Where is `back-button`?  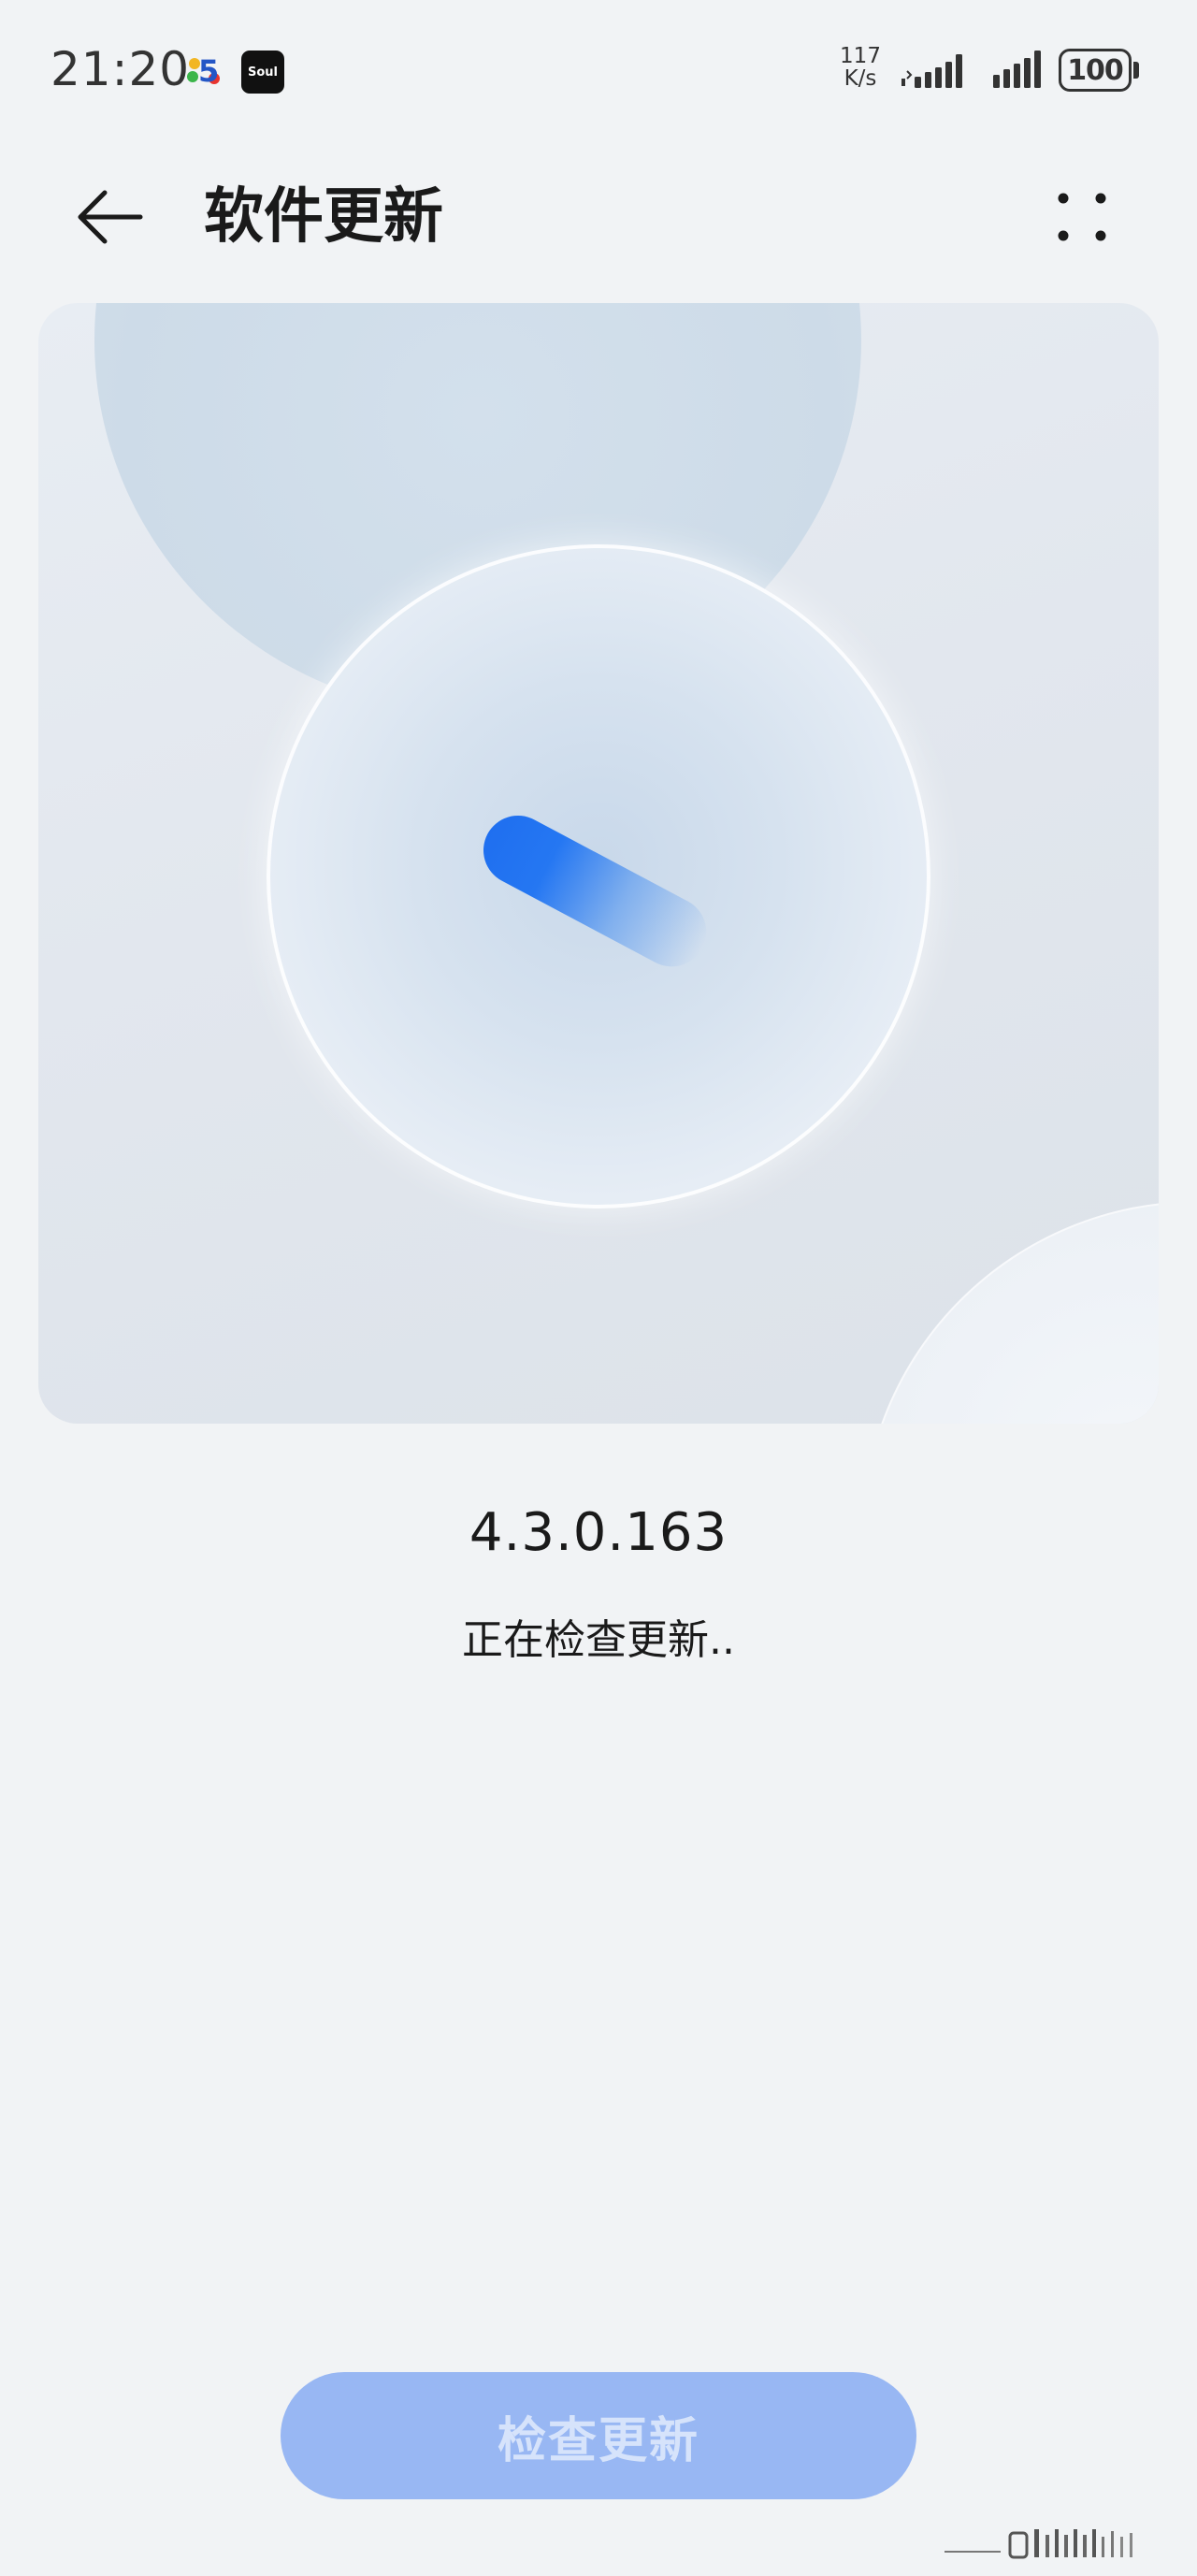 back-button is located at coordinates (109, 217).